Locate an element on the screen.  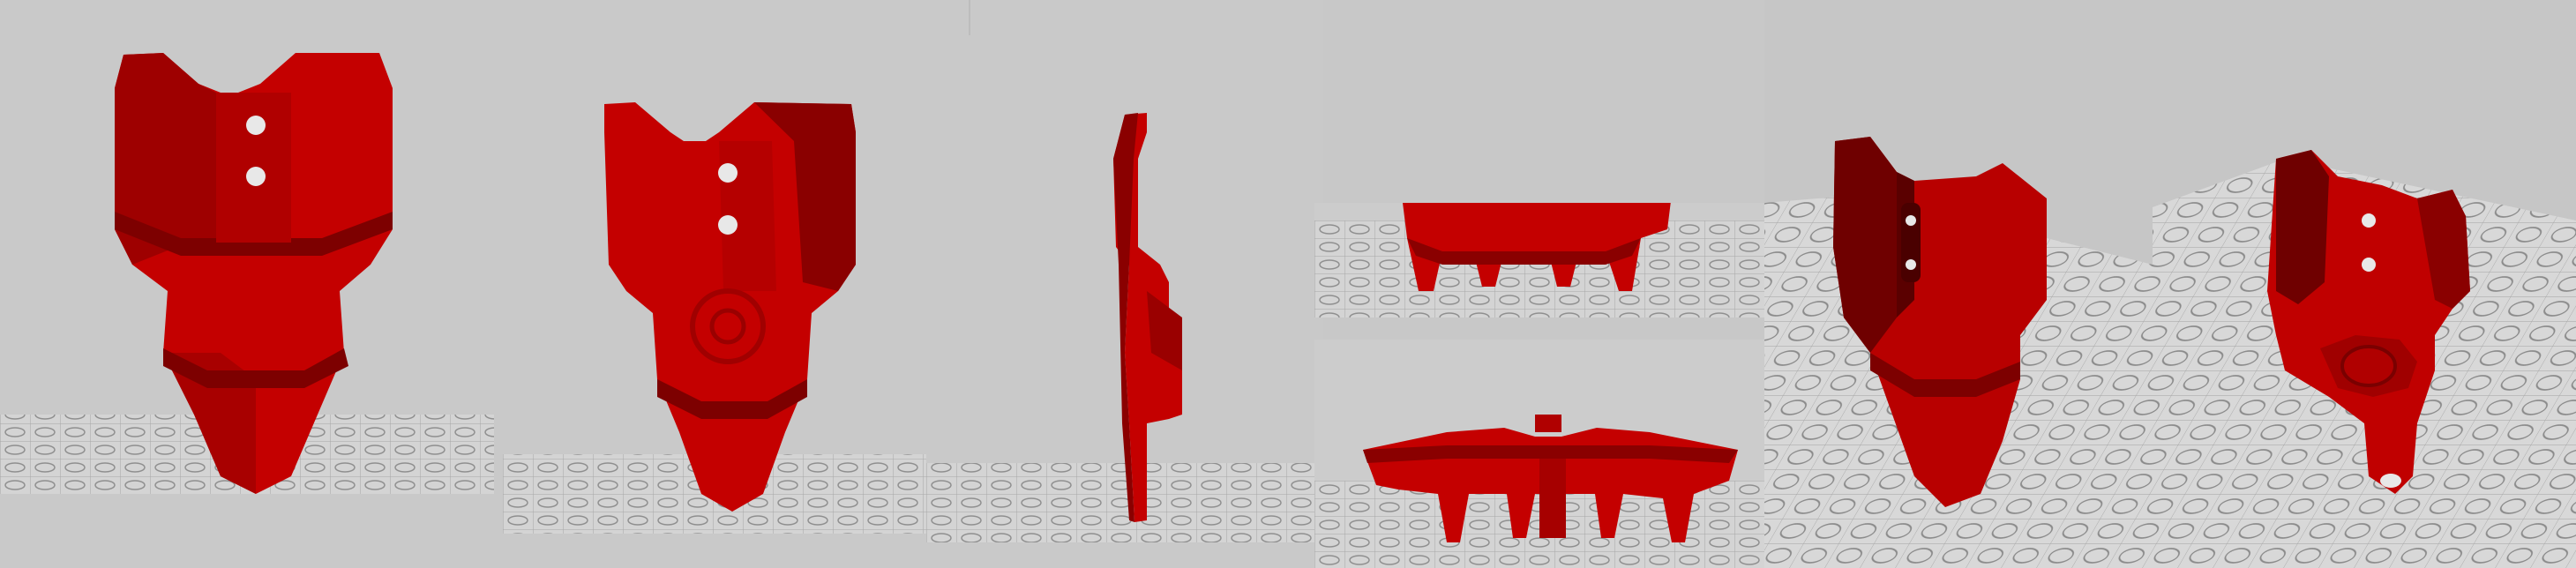
ground-grid is located at coordinates (1120, 503).